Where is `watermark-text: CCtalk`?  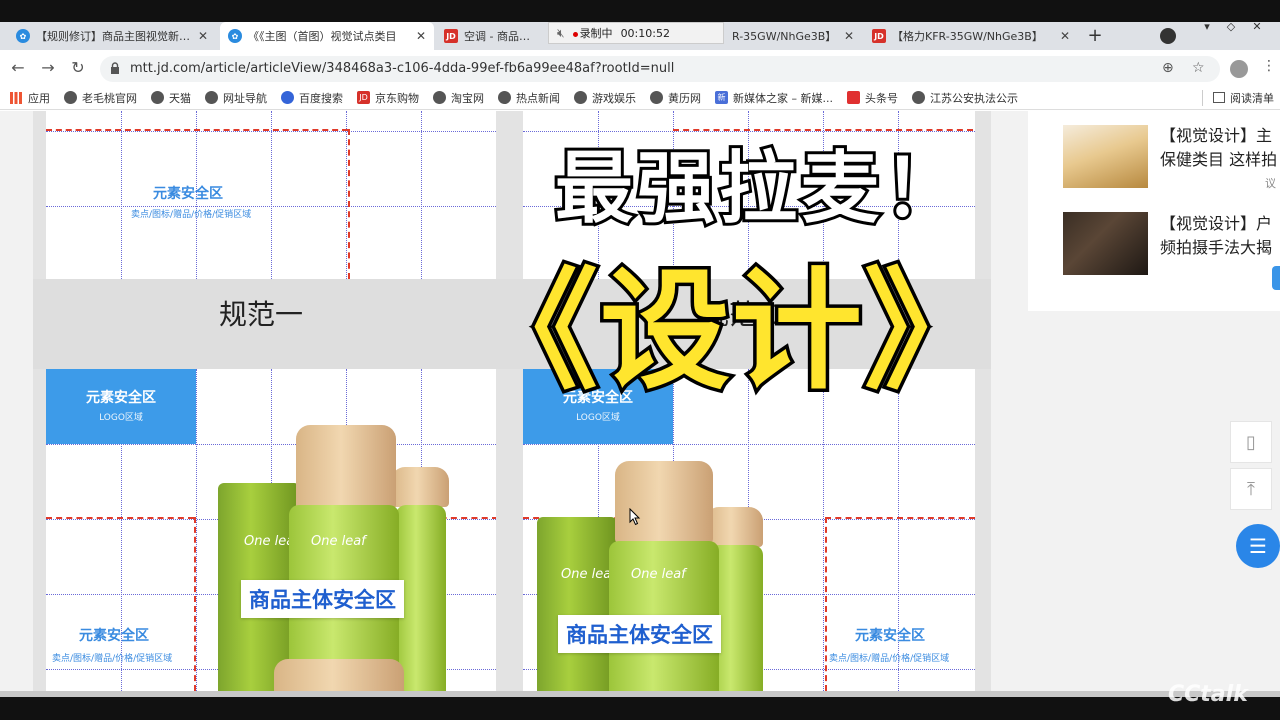
watermark-text: CCtalk is located at coordinates (1208, 694).